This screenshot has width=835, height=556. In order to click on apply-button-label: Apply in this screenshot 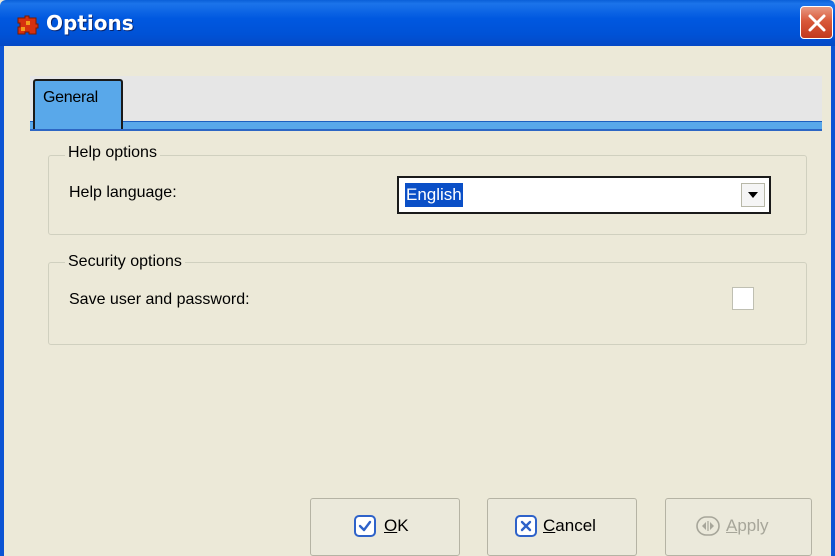, I will do `click(747, 525)`.